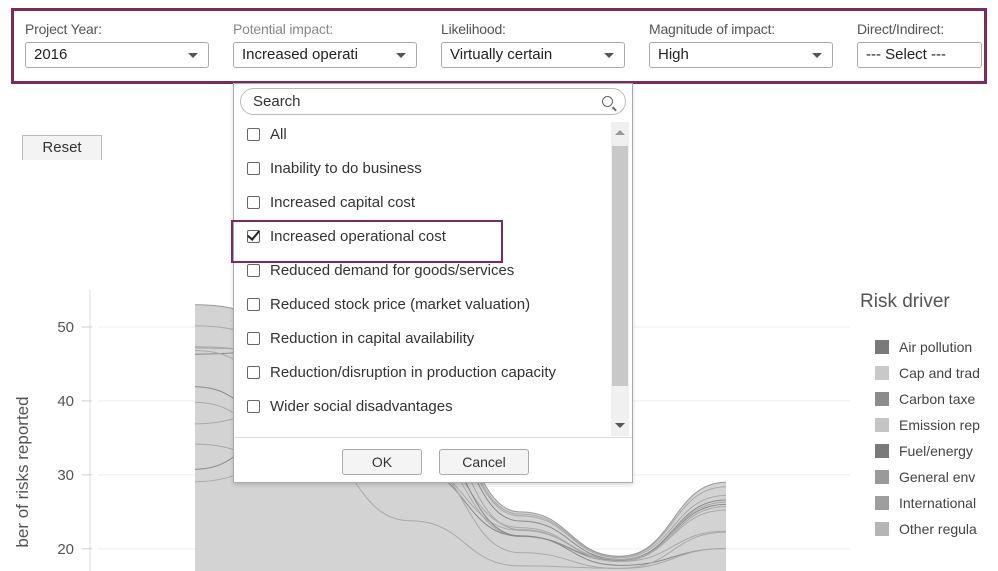 The height and width of the screenshot is (571, 998). What do you see at coordinates (343, 202) in the screenshot?
I see `option-label: Increased capital cost` at bounding box center [343, 202].